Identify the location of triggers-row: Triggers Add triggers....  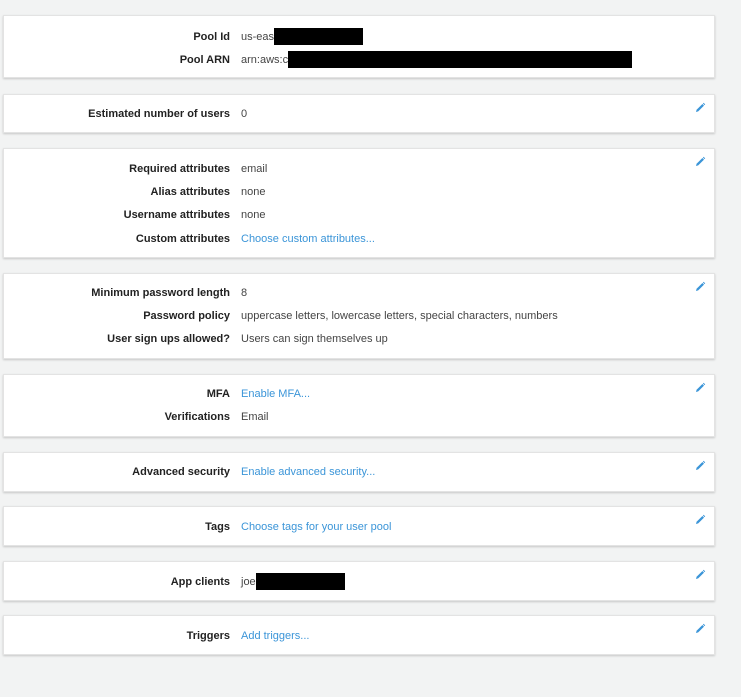
(359, 636).